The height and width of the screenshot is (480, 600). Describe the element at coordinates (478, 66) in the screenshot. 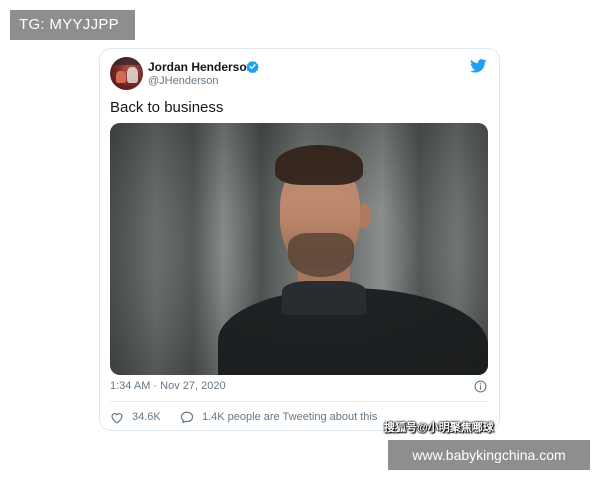

I see `twitter-bird-icon` at that location.